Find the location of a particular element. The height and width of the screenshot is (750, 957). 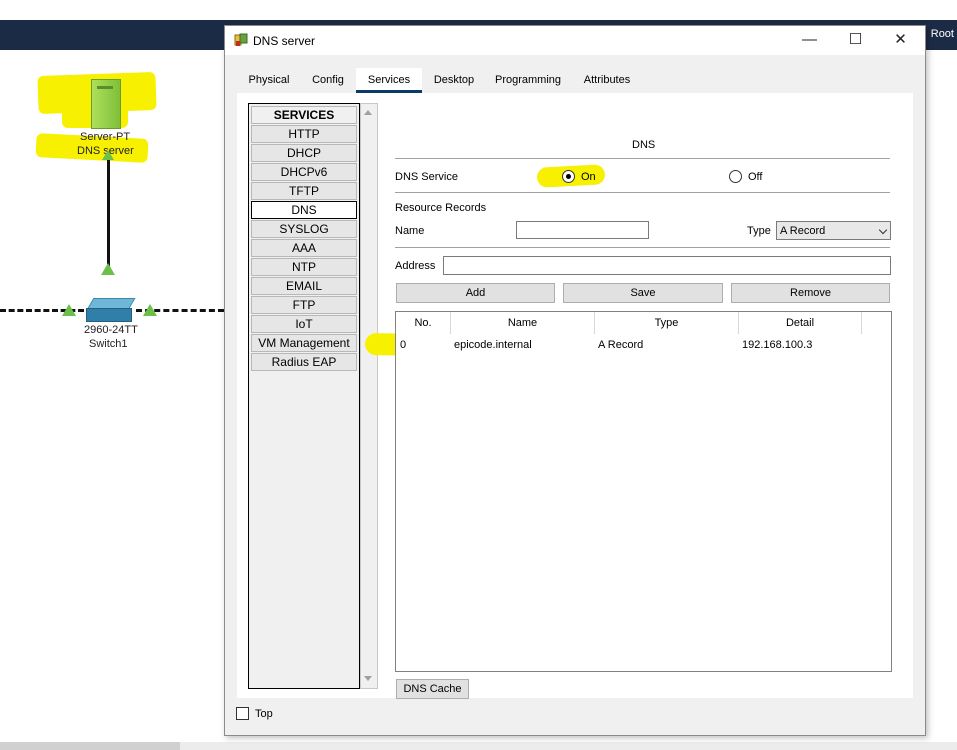

service-vm-management: VM Management is located at coordinates (304, 343).